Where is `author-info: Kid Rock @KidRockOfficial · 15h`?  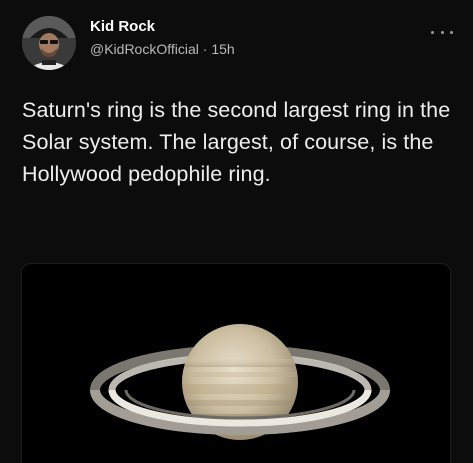
author-info: Kid Rock @KidRockOfficial · 15h is located at coordinates (162, 38).